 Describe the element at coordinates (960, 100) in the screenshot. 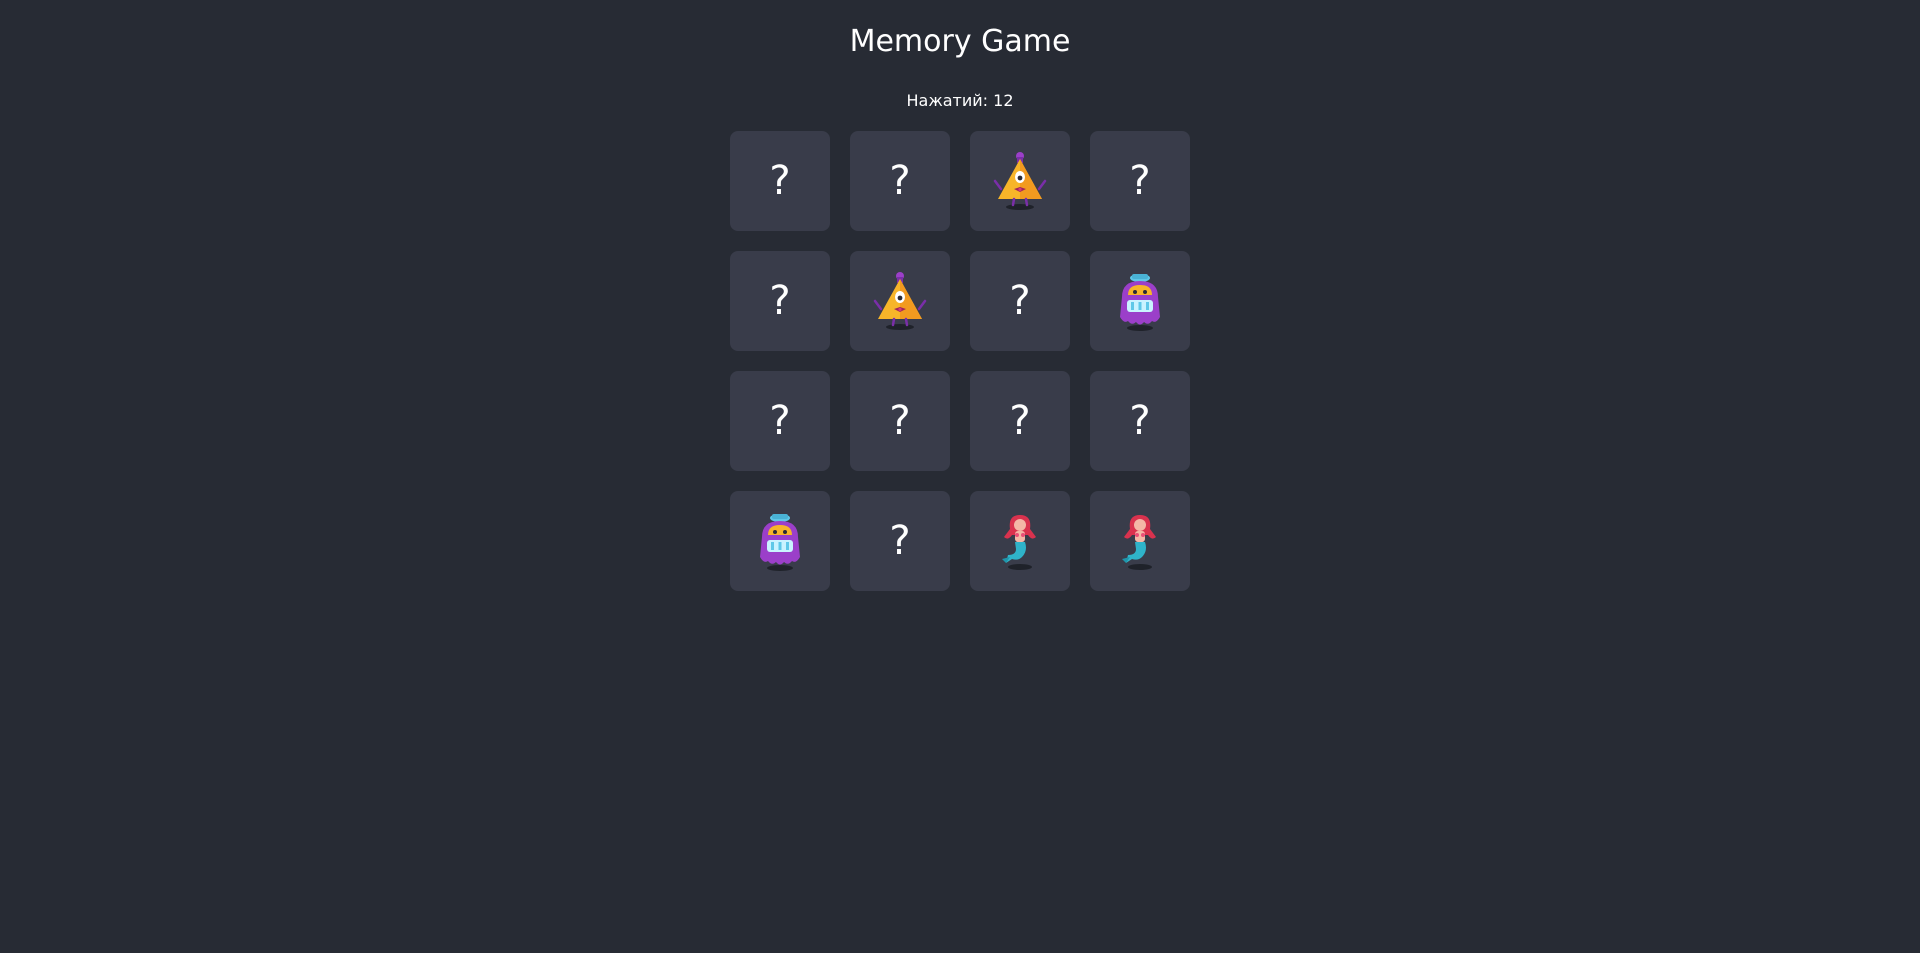

I see `click-counter: Нажатий: 12` at that location.